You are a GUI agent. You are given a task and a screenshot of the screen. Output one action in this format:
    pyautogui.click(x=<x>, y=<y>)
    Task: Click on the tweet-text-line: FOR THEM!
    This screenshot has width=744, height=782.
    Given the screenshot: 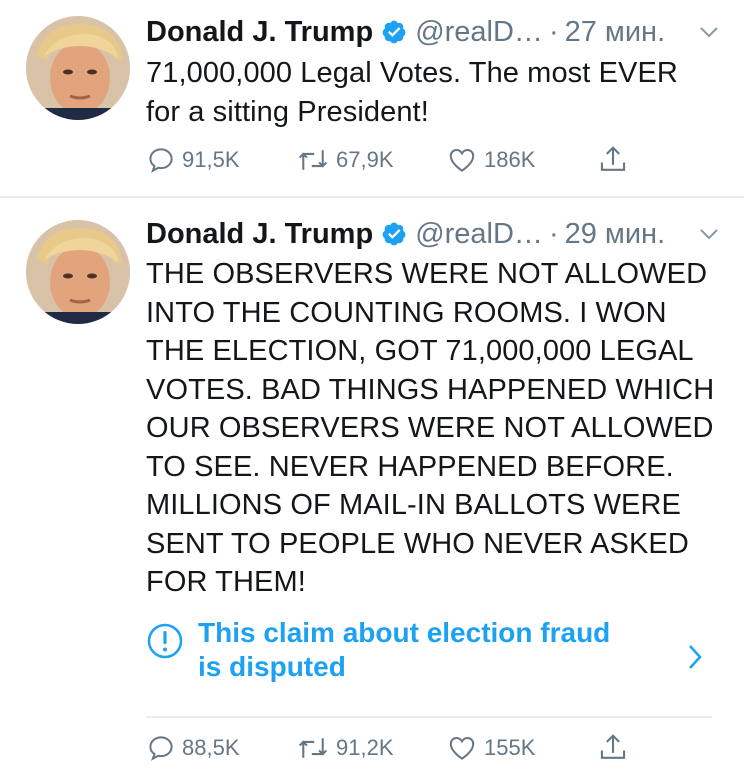 What is the action you would take?
    pyautogui.click(x=226, y=582)
    